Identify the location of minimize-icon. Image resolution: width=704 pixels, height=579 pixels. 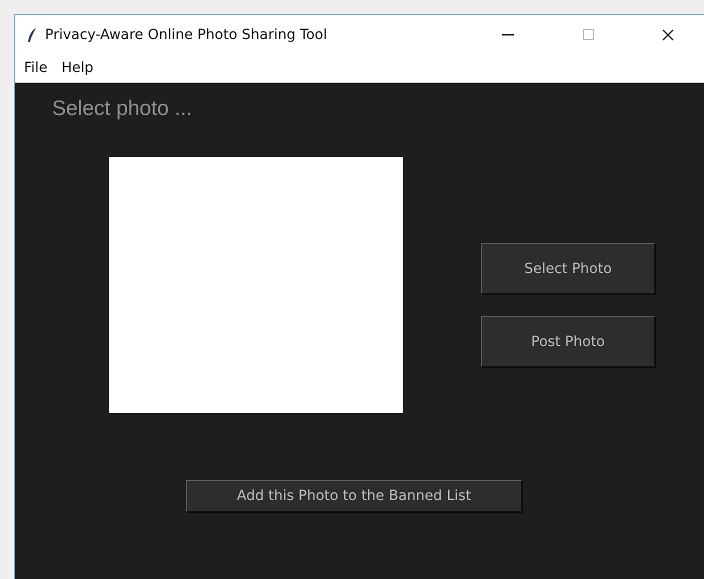
(508, 35).